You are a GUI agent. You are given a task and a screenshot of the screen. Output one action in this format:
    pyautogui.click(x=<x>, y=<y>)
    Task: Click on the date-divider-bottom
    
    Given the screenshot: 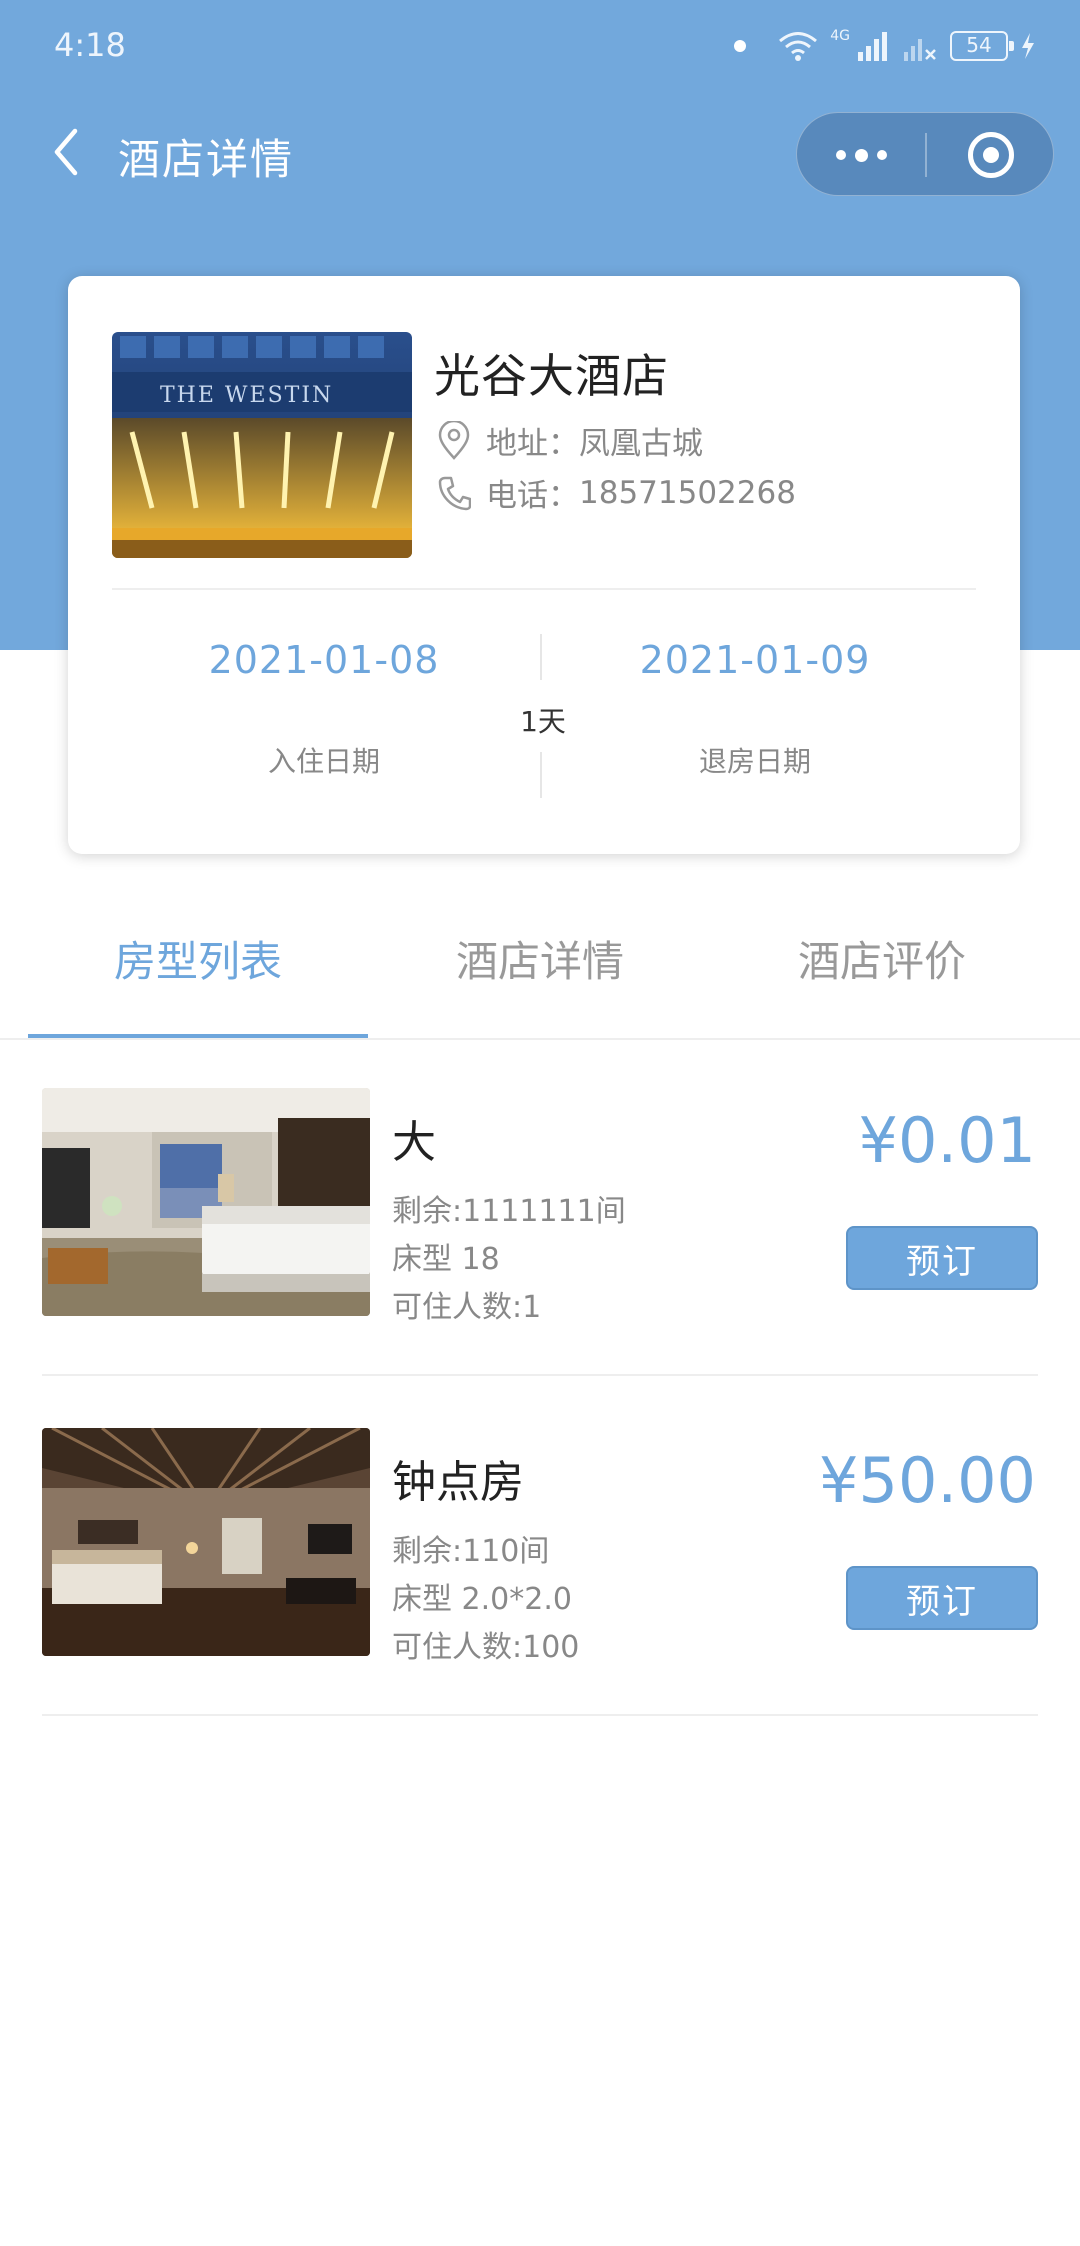 What is the action you would take?
    pyautogui.click(x=541, y=775)
    